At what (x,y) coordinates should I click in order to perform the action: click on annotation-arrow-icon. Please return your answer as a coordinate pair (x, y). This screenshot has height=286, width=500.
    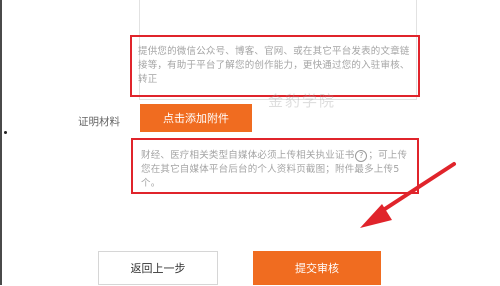
    Looking at the image, I should click on (408, 195).